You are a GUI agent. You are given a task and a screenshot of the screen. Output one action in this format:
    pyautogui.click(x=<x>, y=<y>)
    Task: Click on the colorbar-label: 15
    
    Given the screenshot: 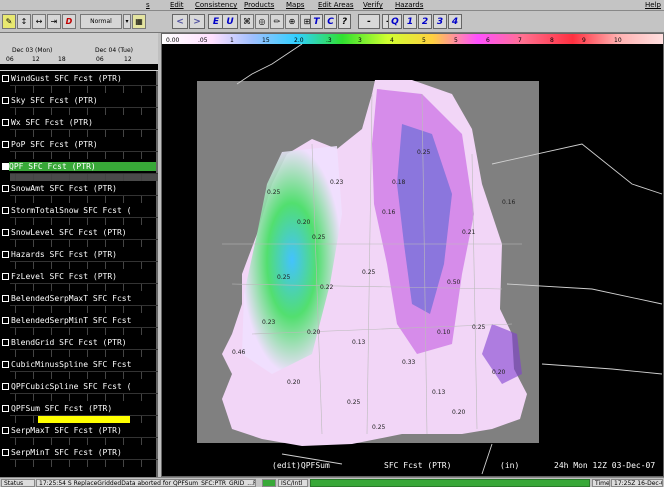 What is the action you would take?
    pyautogui.click(x=266, y=40)
    